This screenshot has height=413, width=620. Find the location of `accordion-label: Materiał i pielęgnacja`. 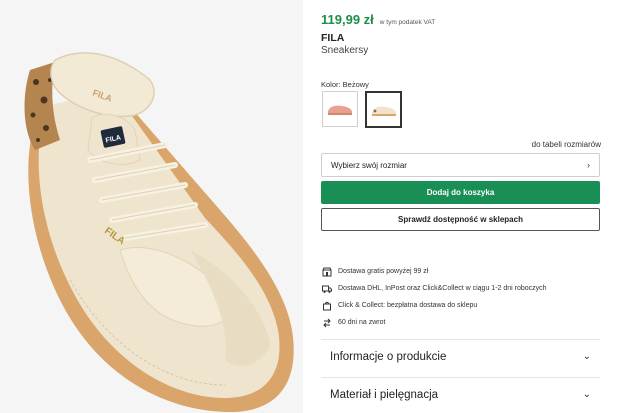

accordion-label: Materiał i pielęgnacja is located at coordinates (384, 394).